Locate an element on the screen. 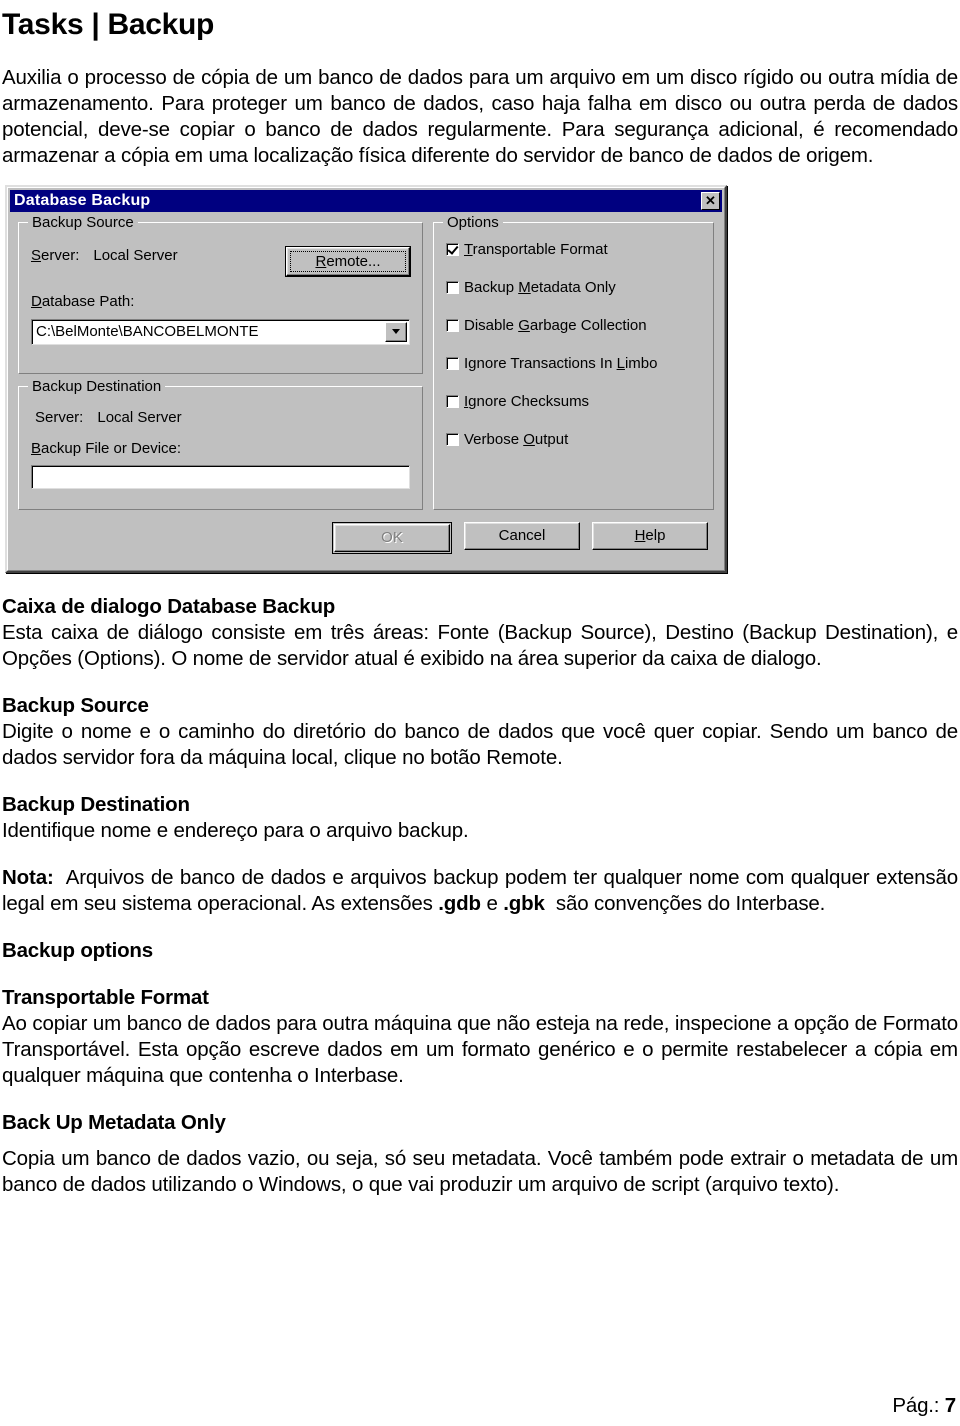  section-heading-transportable-format: Transportable Format is located at coordinates (105, 997).